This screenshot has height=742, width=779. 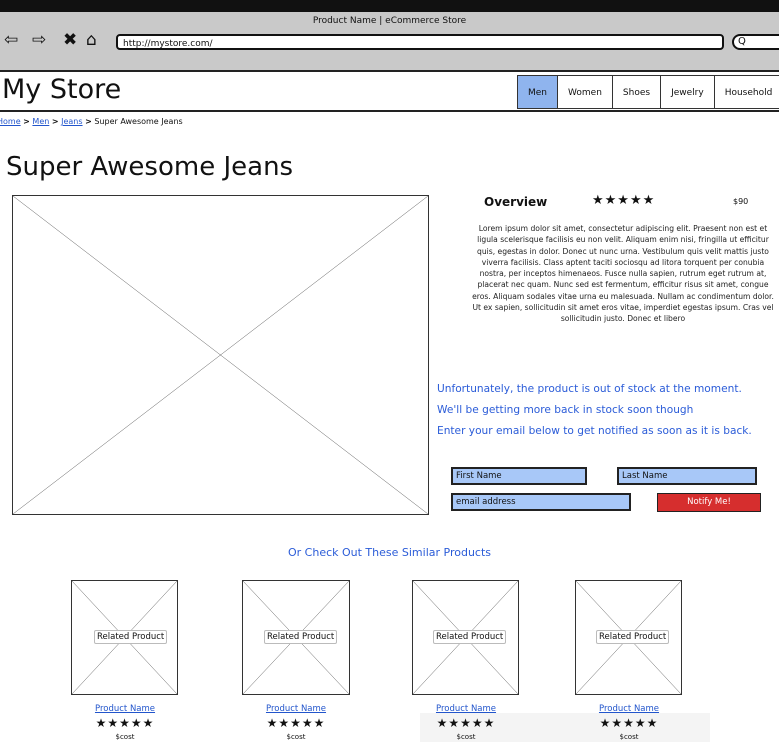 I want to click on forward-arrow-icon: ⇨, so click(x=39, y=40).